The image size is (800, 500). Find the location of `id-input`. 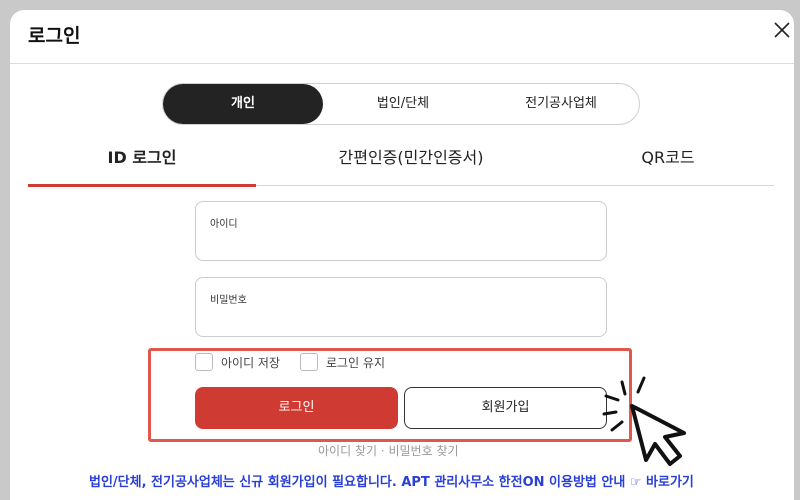

id-input is located at coordinates (401, 243).